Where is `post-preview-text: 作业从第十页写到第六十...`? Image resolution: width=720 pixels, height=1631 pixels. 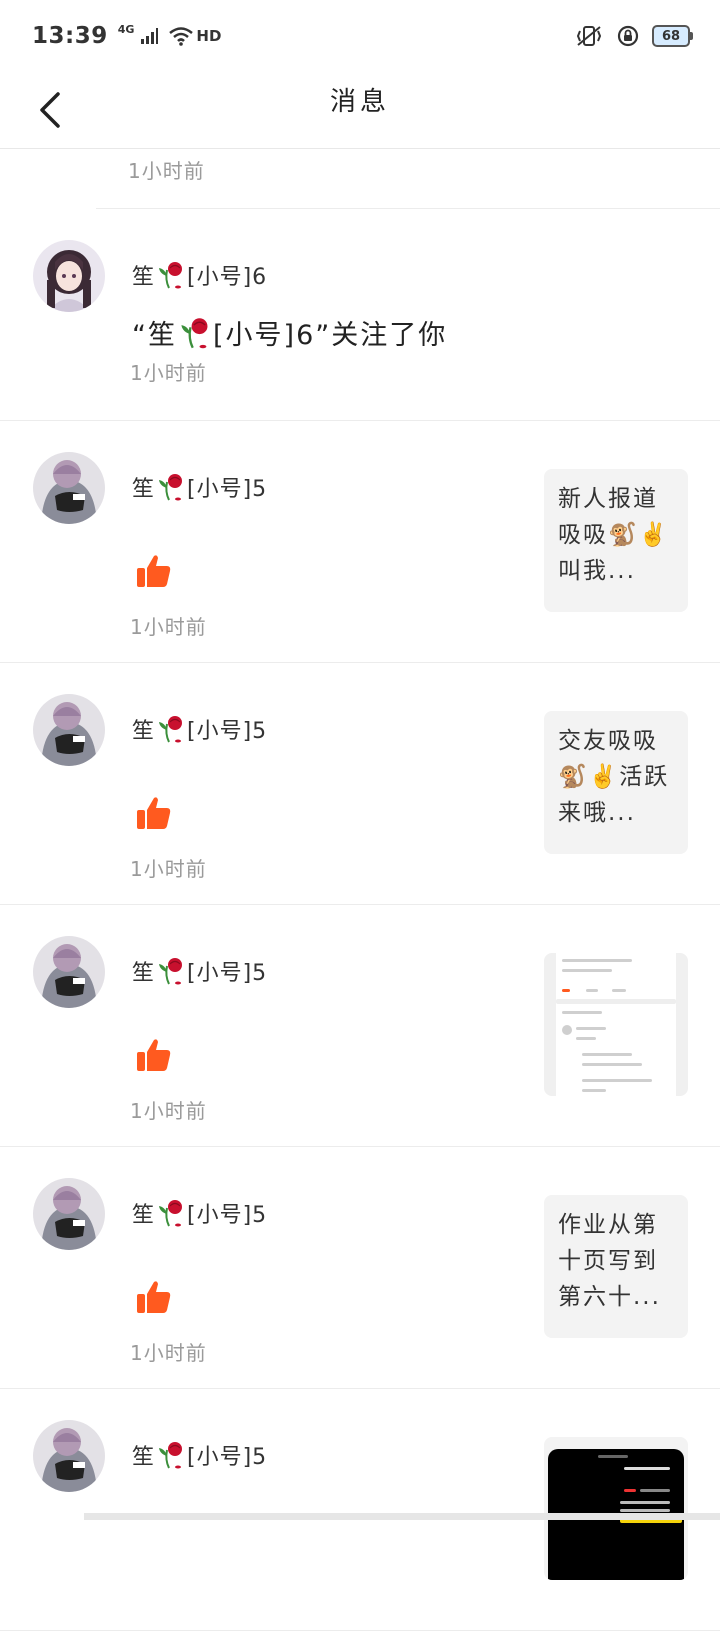 post-preview-text: 作业从第十页写到第六十... is located at coordinates (609, 1261).